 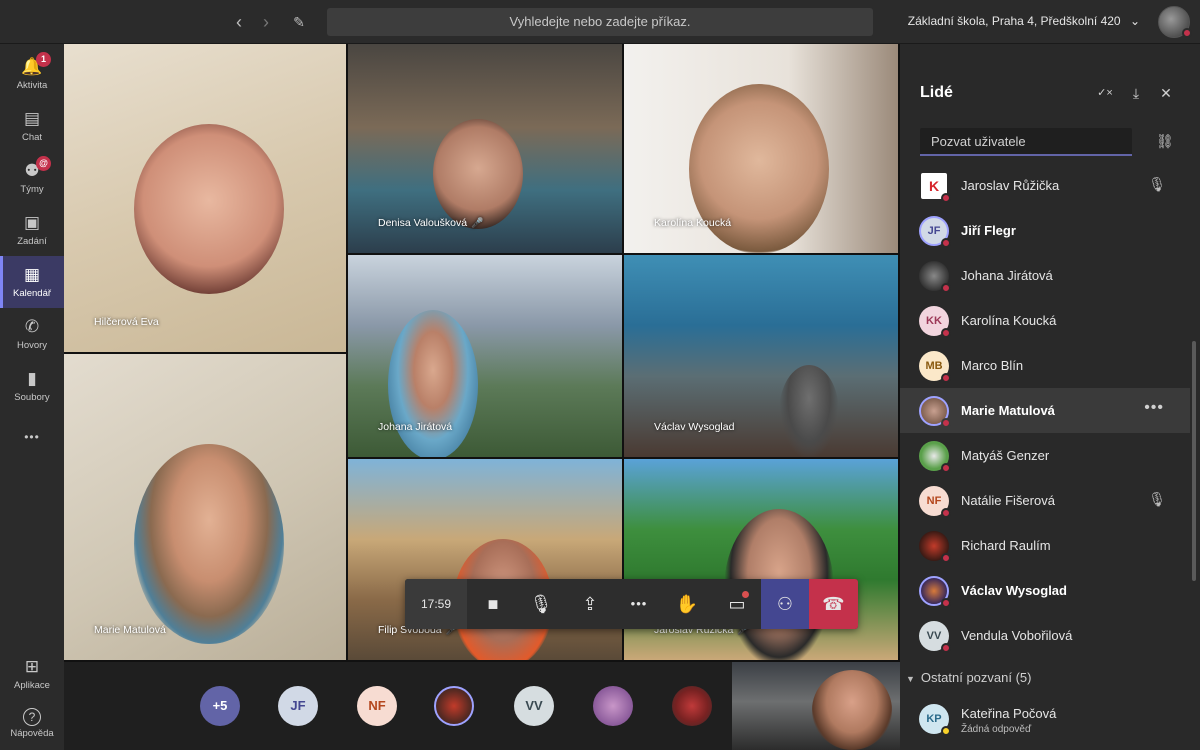 What do you see at coordinates (423, 223) in the screenshot?
I see `participant-name-text: Denisa Valoušková` at bounding box center [423, 223].